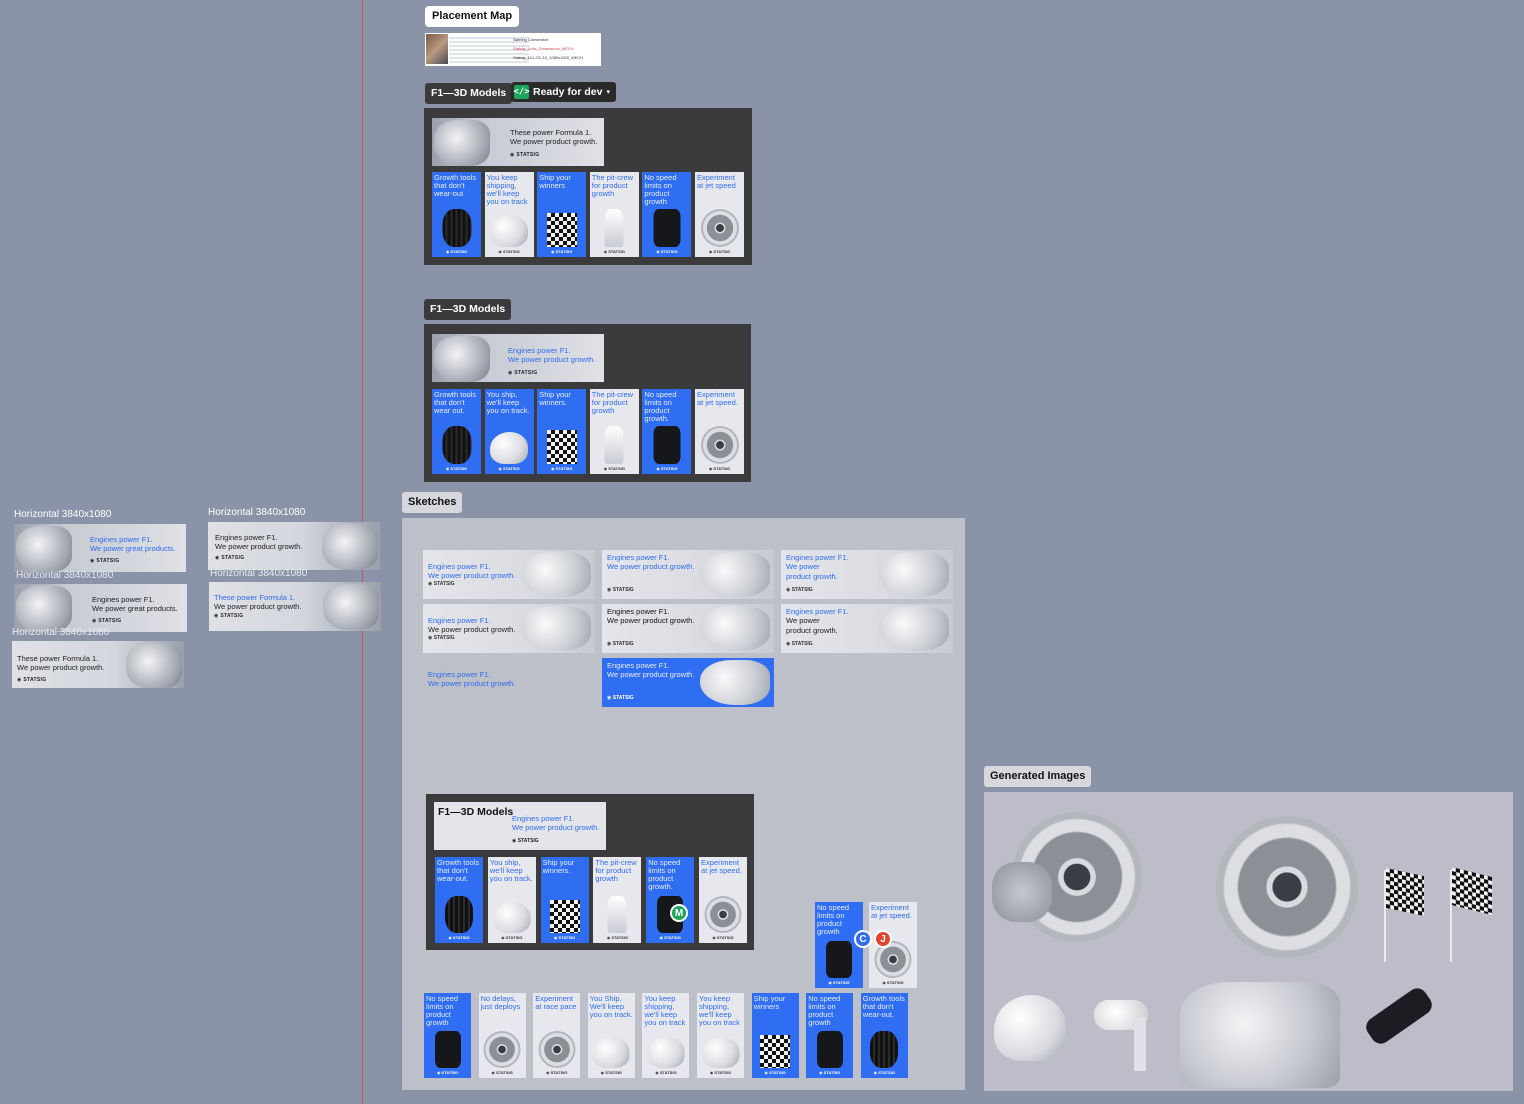 Image resolution: width=1524 pixels, height=1104 pixels. What do you see at coordinates (469, 93) in the screenshot?
I see `frame-title-f1-3d-models: F1—3D Models` at bounding box center [469, 93].